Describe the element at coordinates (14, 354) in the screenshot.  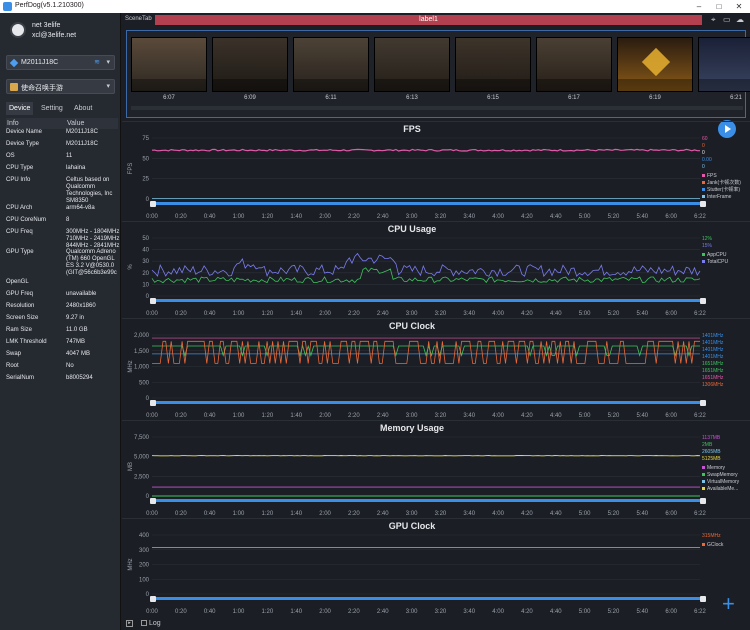
I see `info-key: Swap` at that location.